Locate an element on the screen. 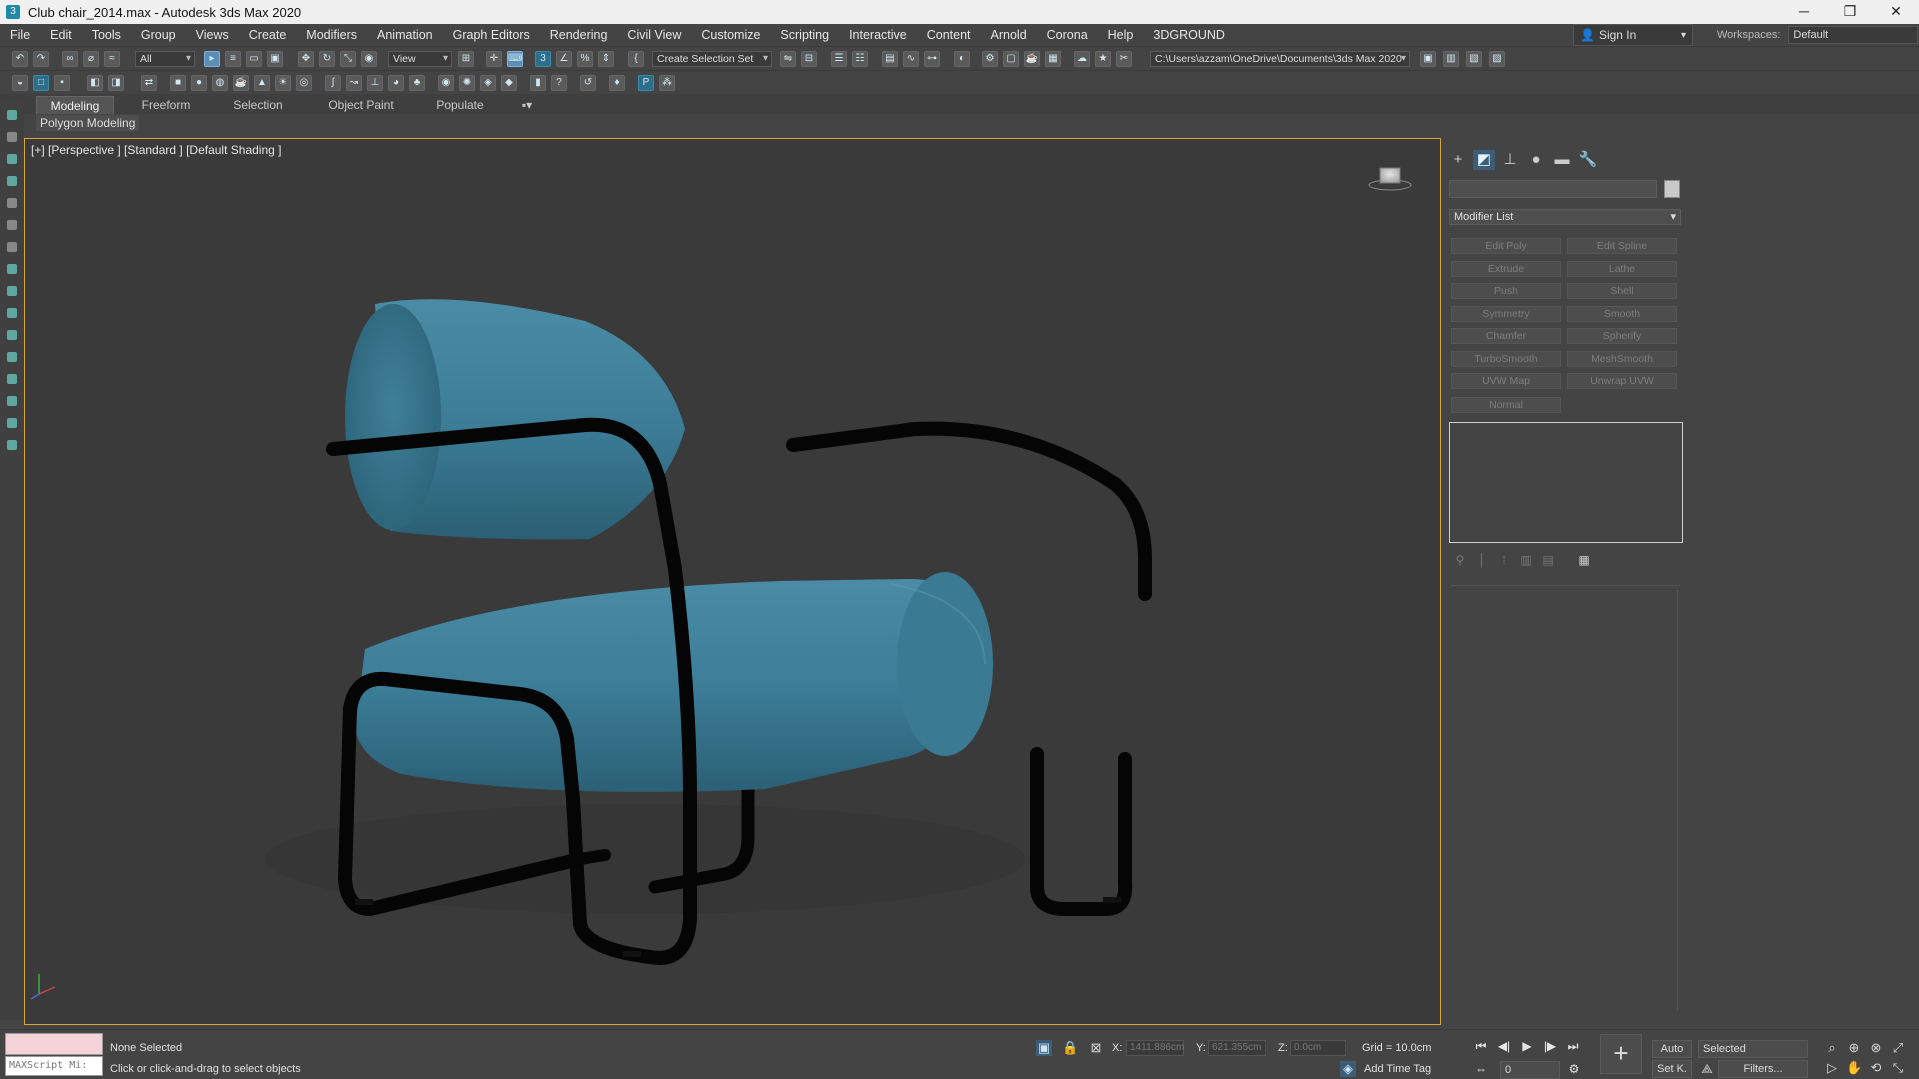 The height and width of the screenshot is (1079, 1919). strip-create-icon is located at coordinates (12, 115).